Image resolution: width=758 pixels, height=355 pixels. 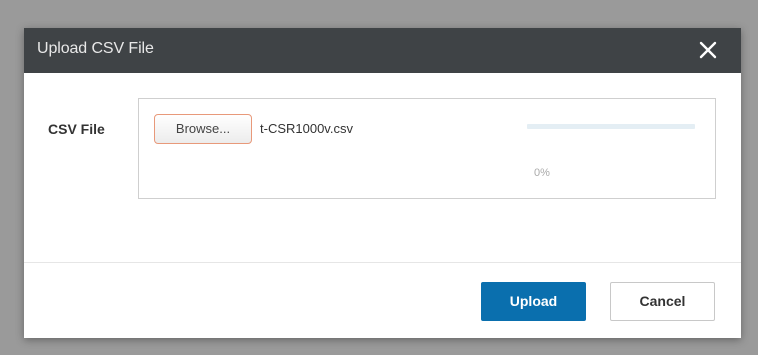 I want to click on upload-button: Upload, so click(x=533, y=301).